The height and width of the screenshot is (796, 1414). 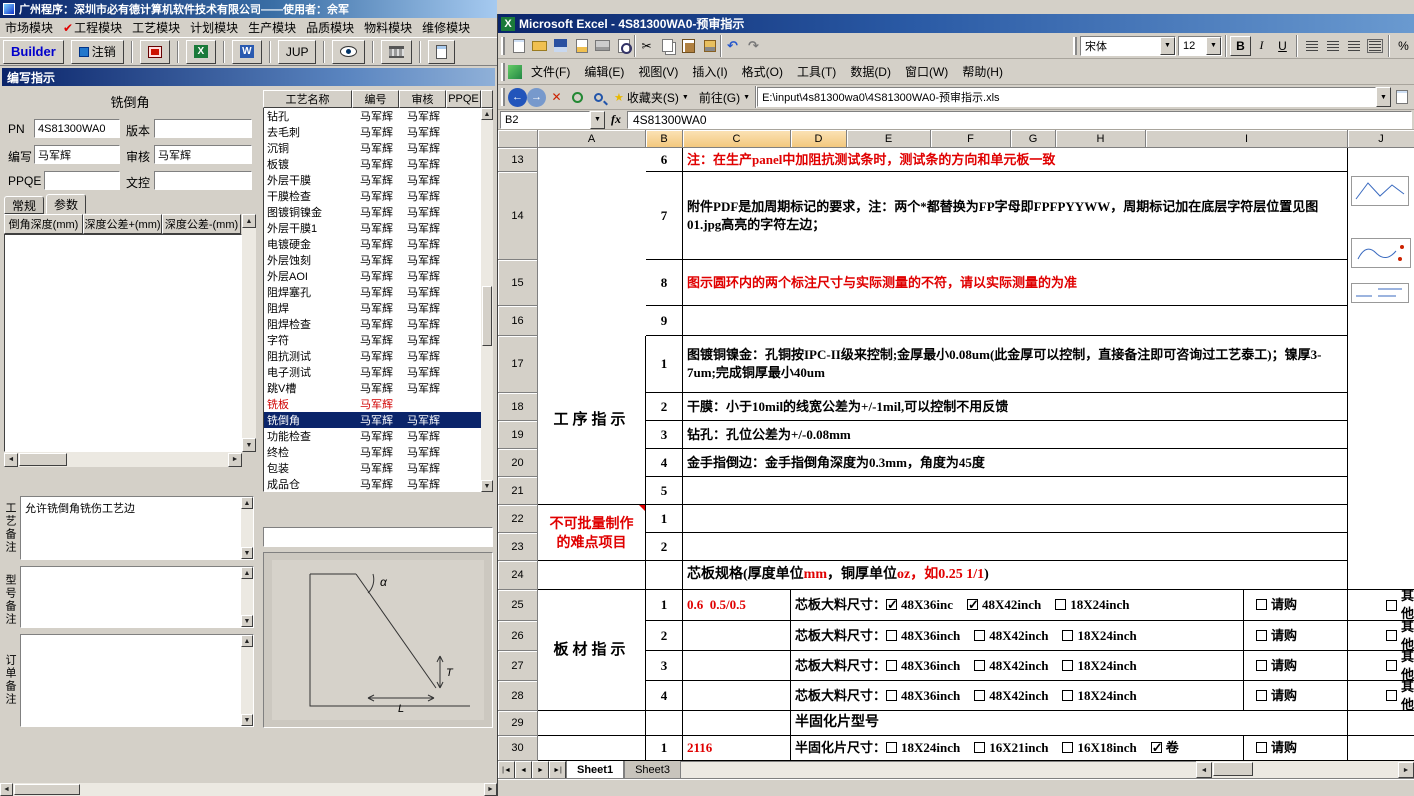 I want to click on sheet-tab-sheet1: Sheet1, so click(x=595, y=770).